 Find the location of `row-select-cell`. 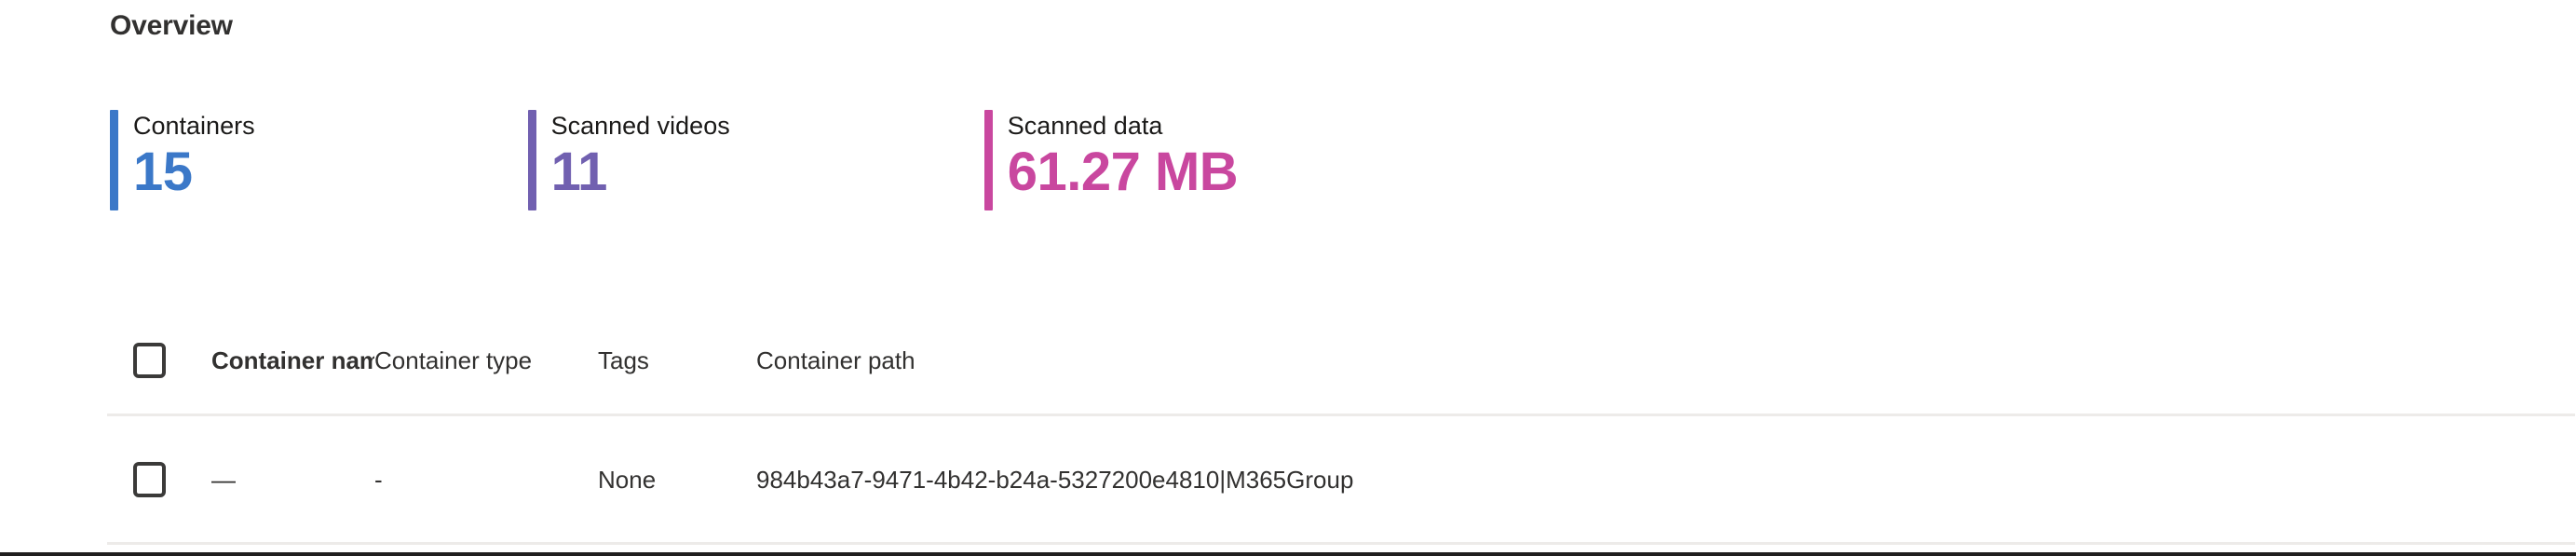

row-select-cell is located at coordinates (159, 479).